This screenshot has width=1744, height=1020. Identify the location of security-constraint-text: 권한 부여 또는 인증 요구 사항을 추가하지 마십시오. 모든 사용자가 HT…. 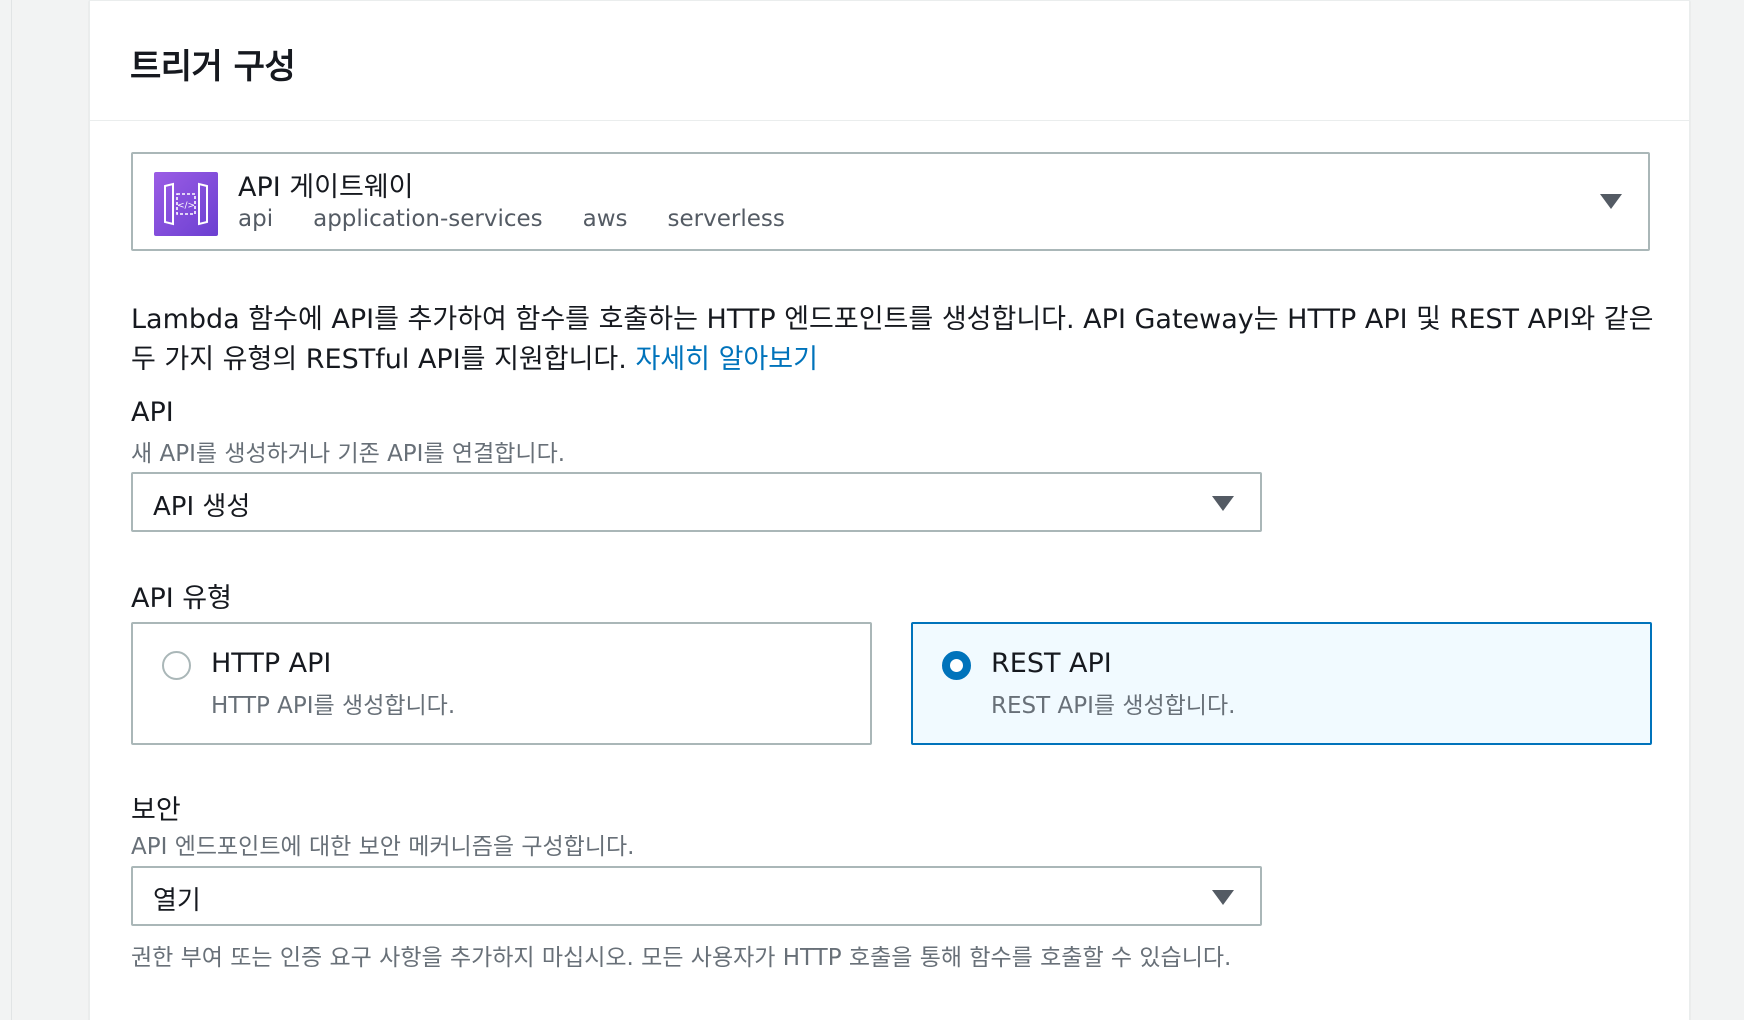
(681, 958).